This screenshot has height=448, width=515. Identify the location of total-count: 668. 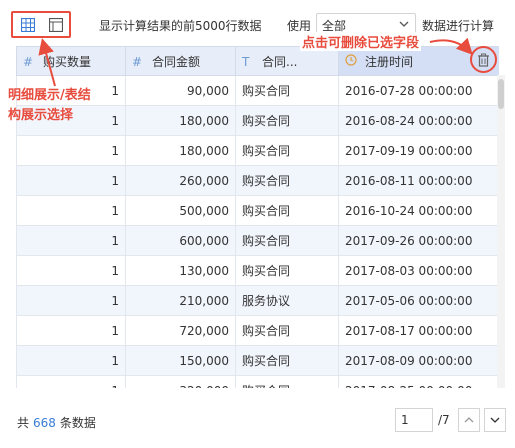
(44, 423).